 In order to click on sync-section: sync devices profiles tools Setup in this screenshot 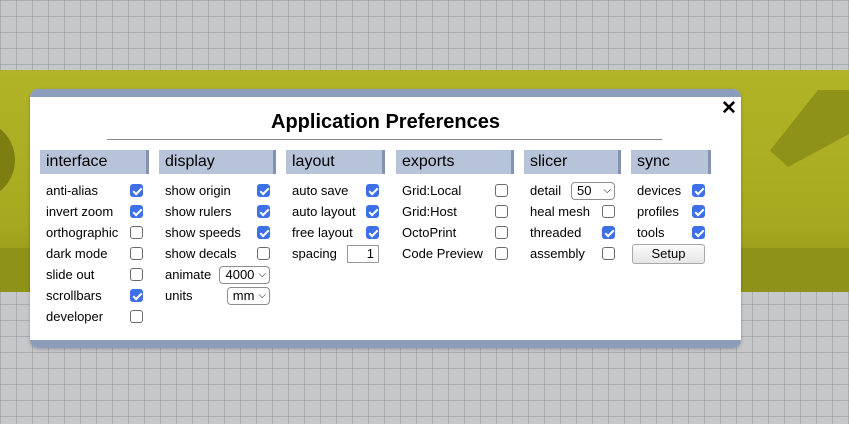, I will do `click(671, 207)`.